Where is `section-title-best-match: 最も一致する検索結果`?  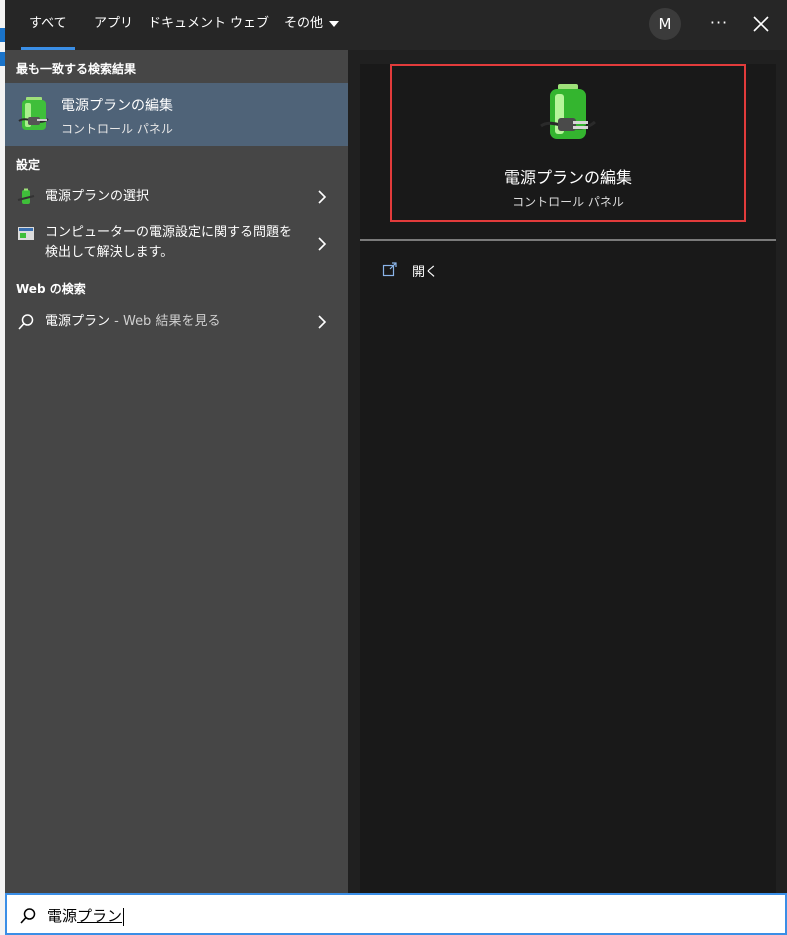 section-title-best-match: 最も一致する検索結果 is located at coordinates (76, 69).